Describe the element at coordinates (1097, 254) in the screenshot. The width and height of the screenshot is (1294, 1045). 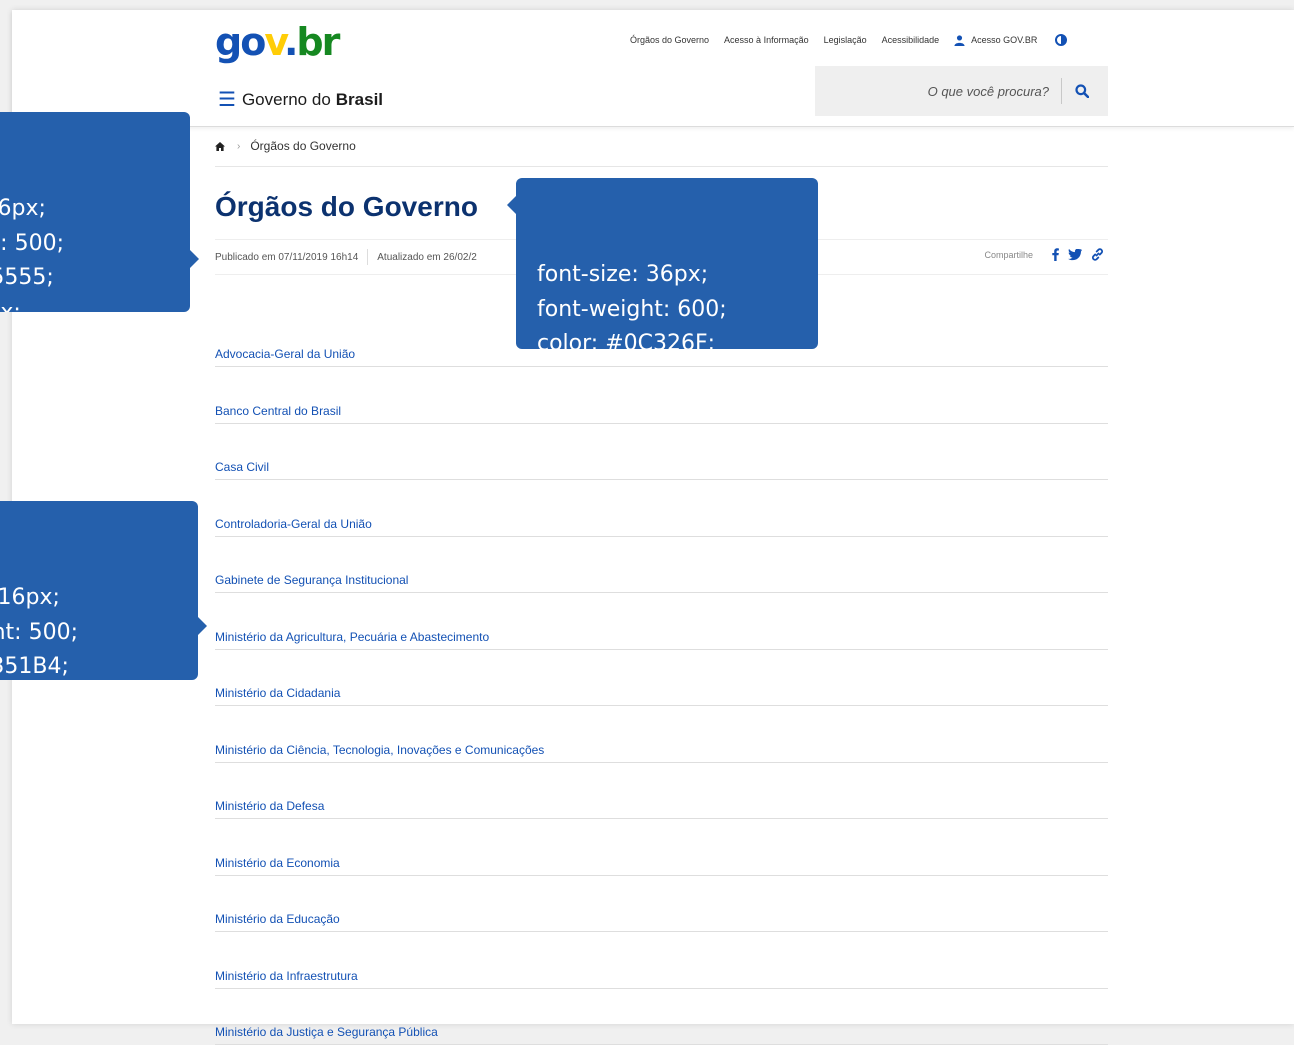
I see `link-icon` at that location.